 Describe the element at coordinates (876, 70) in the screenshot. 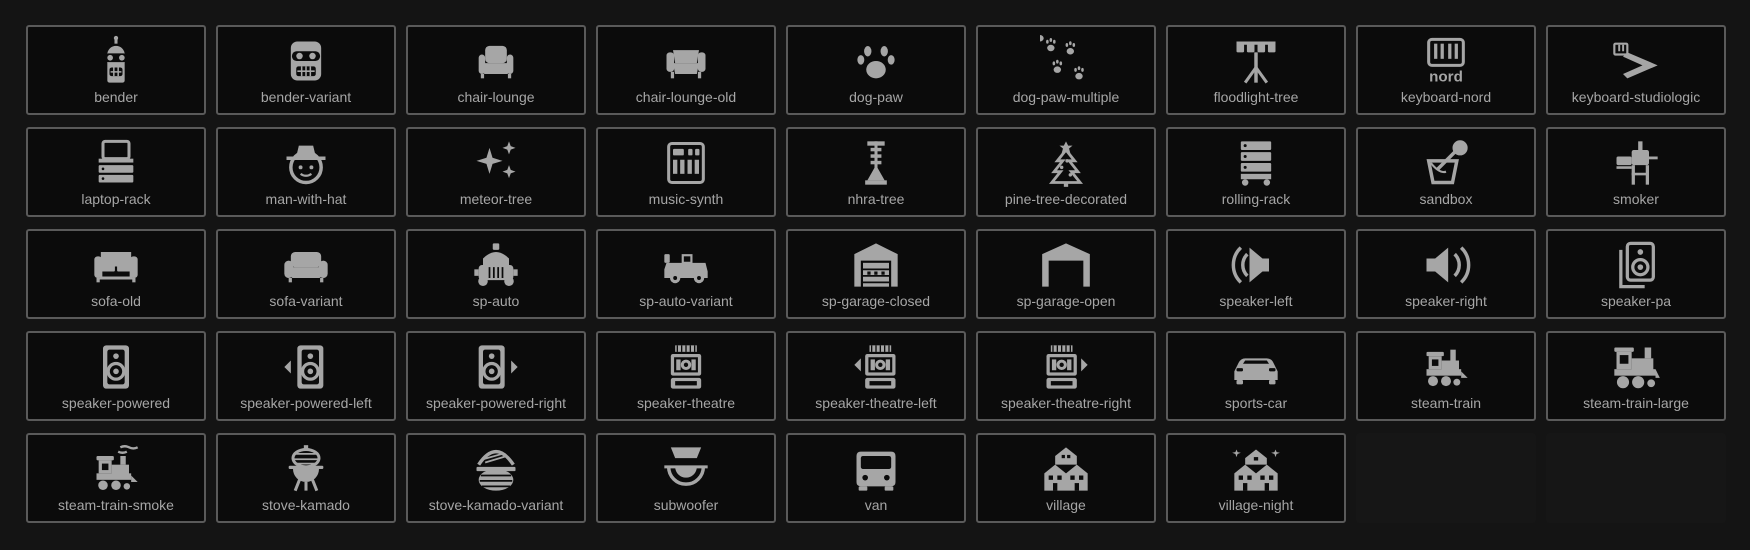

I see `icon-tile-dog-paw: dog-paw` at that location.